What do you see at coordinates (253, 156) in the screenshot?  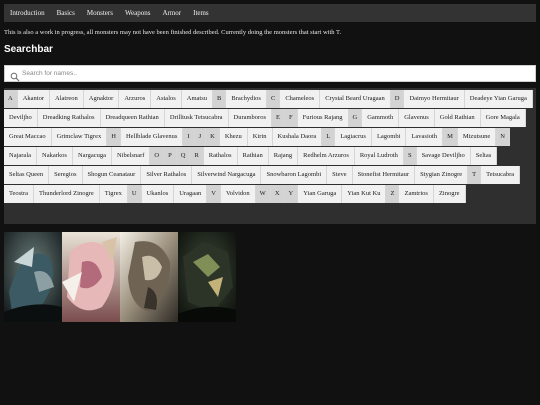 I see `monster-link: Rathian` at bounding box center [253, 156].